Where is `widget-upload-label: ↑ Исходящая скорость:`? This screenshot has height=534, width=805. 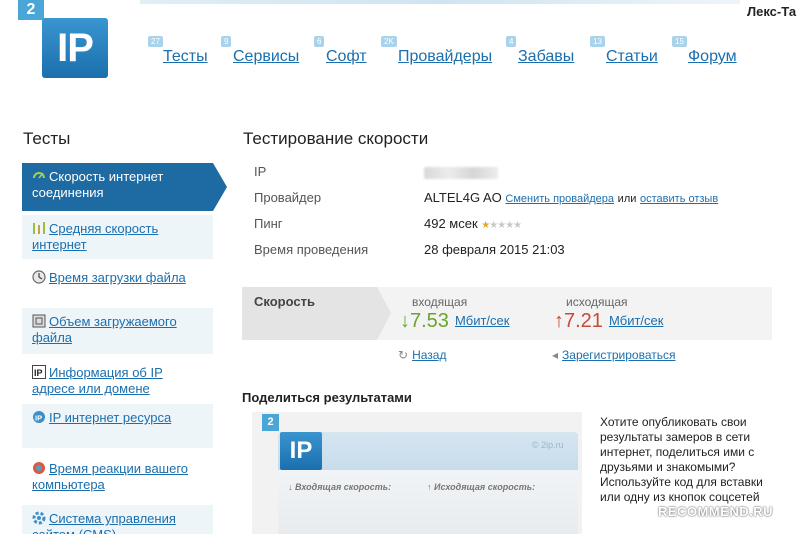
widget-upload-label: ↑ Исходящая скорость: is located at coordinates (481, 487).